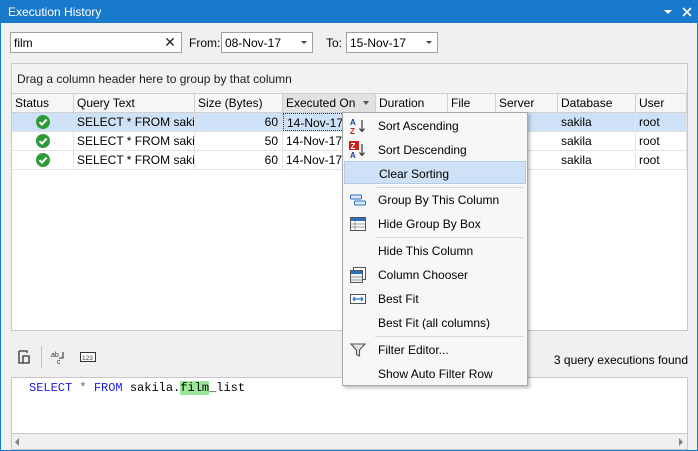 The image size is (698, 451). I want to click on menu-item-best-fit: Best Fit, so click(435, 298).